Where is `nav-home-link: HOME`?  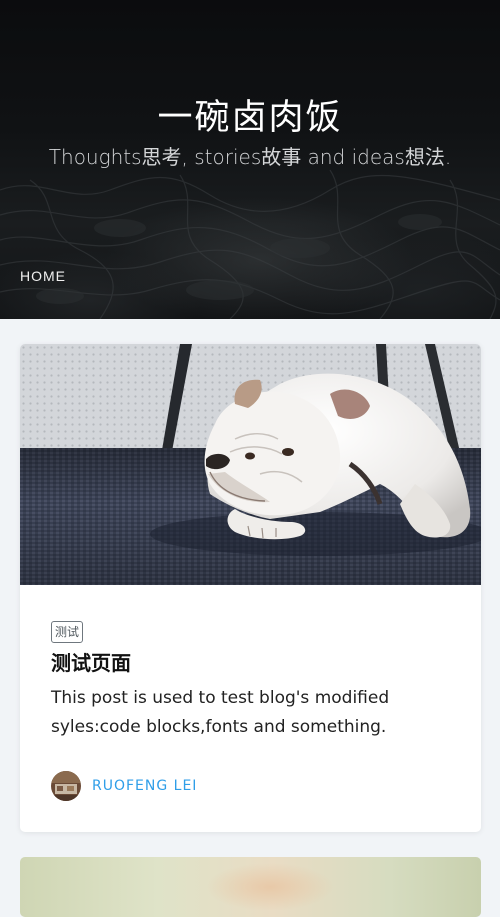 nav-home-link: HOME is located at coordinates (43, 276).